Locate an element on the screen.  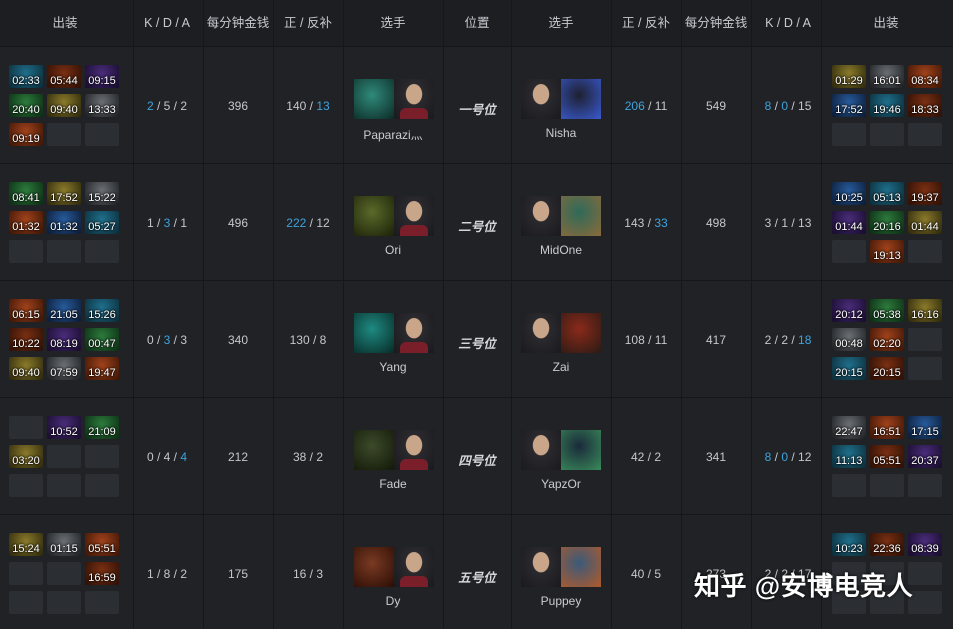
item-time: 01:29 is located at coordinates (849, 81).